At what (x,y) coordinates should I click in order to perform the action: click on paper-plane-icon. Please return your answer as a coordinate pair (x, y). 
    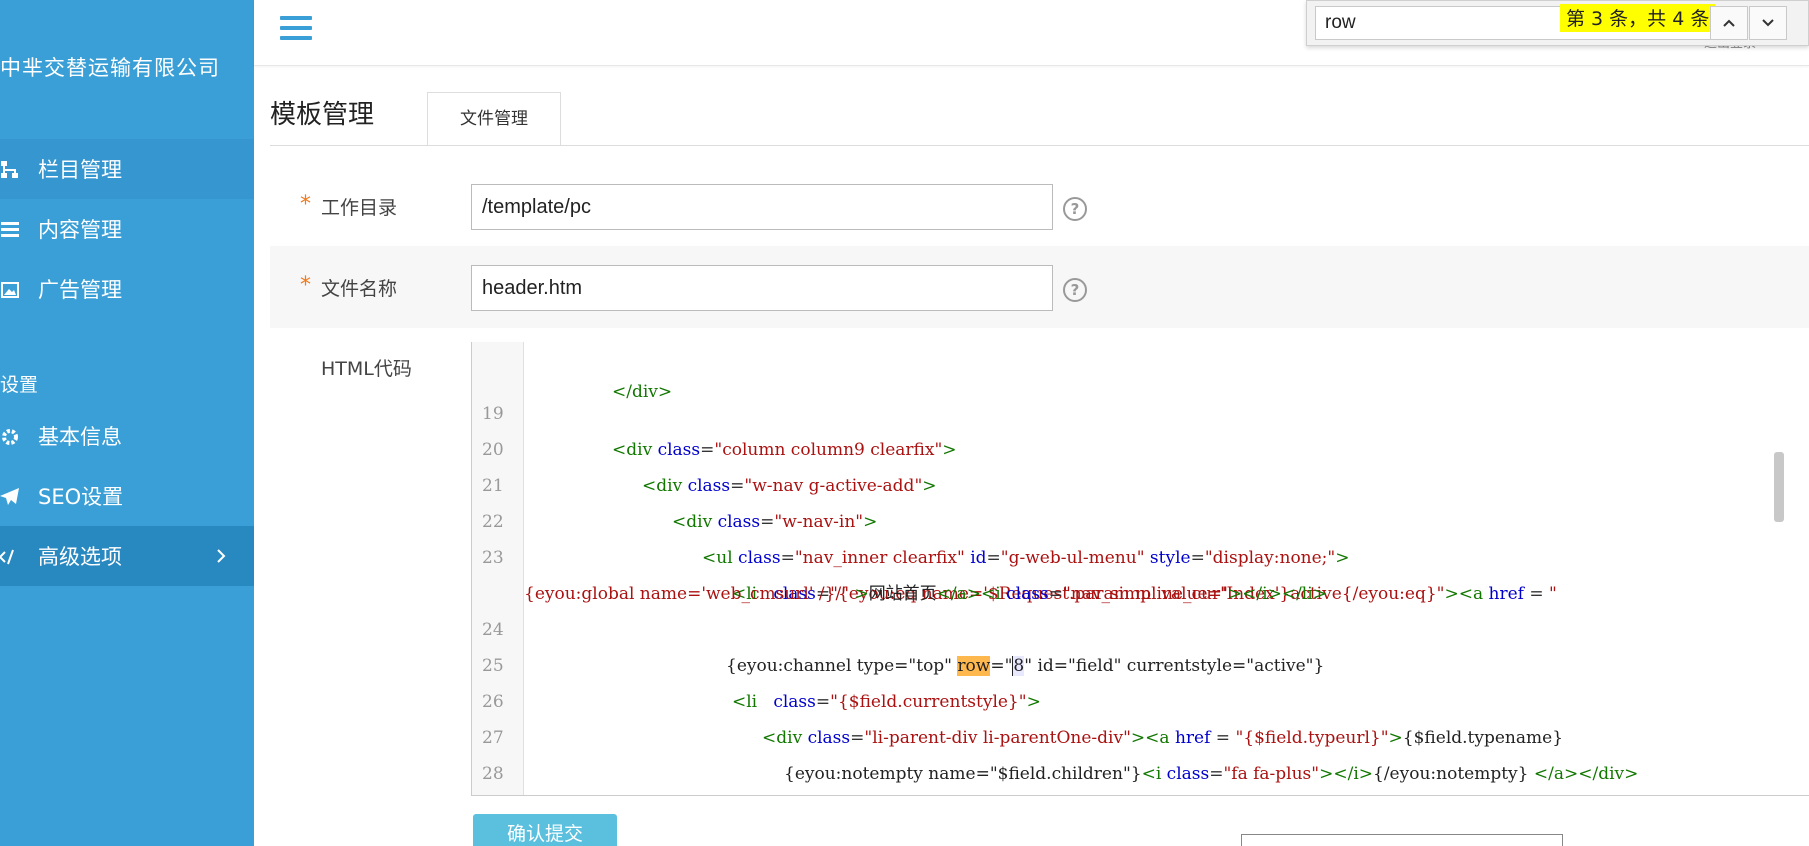
    Looking at the image, I should click on (10, 497).